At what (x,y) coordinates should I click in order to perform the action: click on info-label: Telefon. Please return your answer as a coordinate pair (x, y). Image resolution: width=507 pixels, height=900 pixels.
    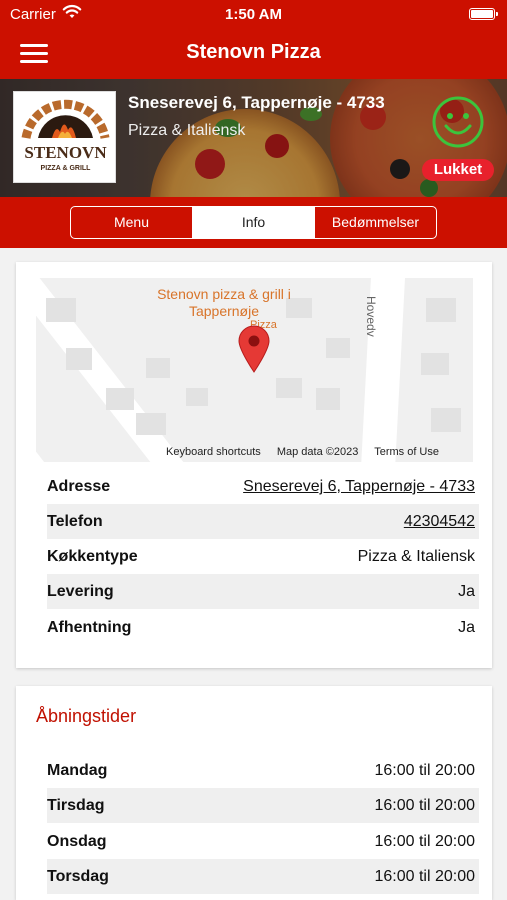
    Looking at the image, I should click on (75, 521).